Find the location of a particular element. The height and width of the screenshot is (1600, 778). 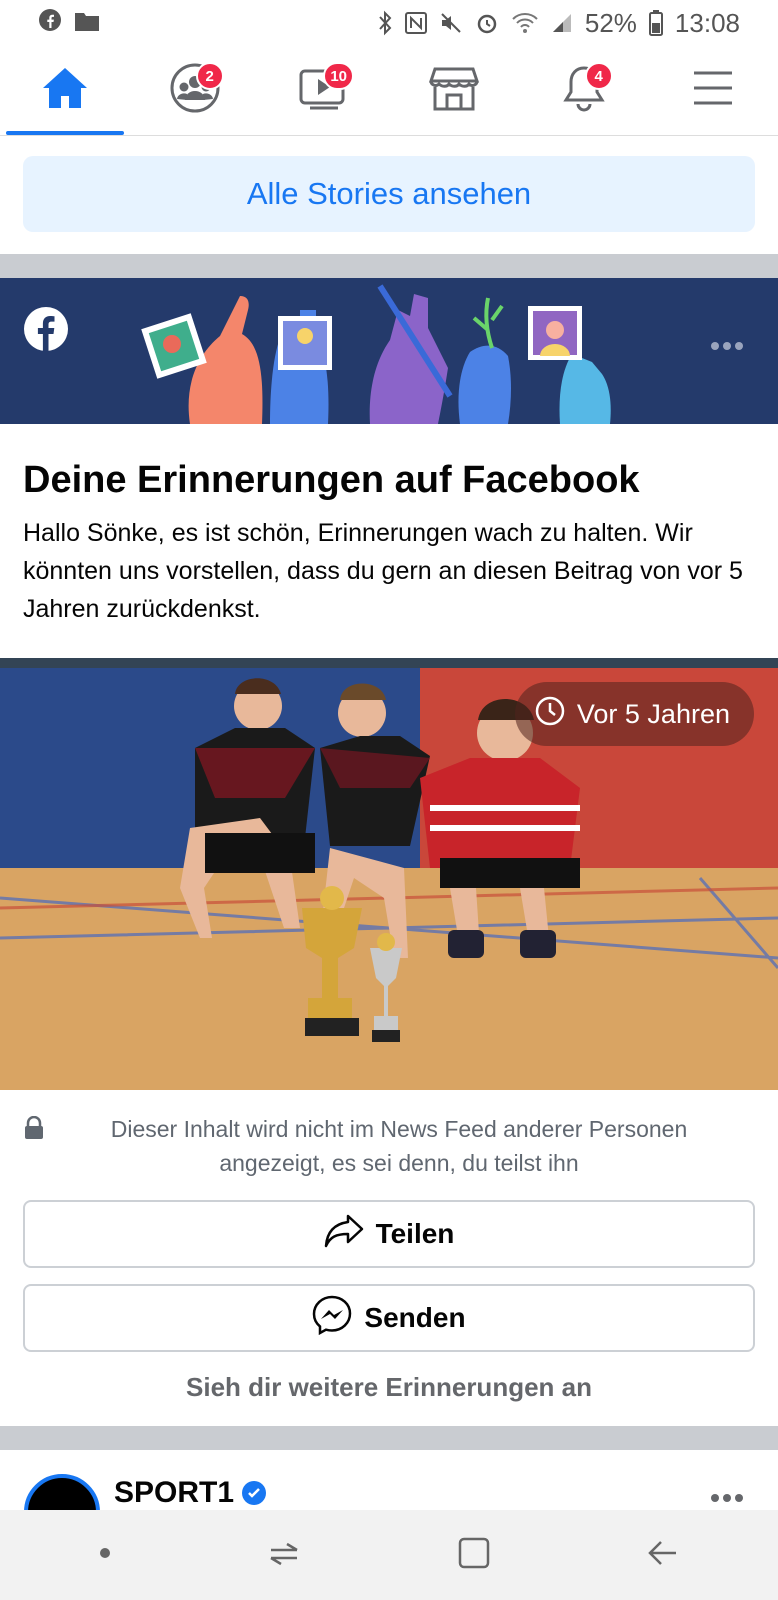

assistant-dot-icon is located at coordinates (105, 1555).